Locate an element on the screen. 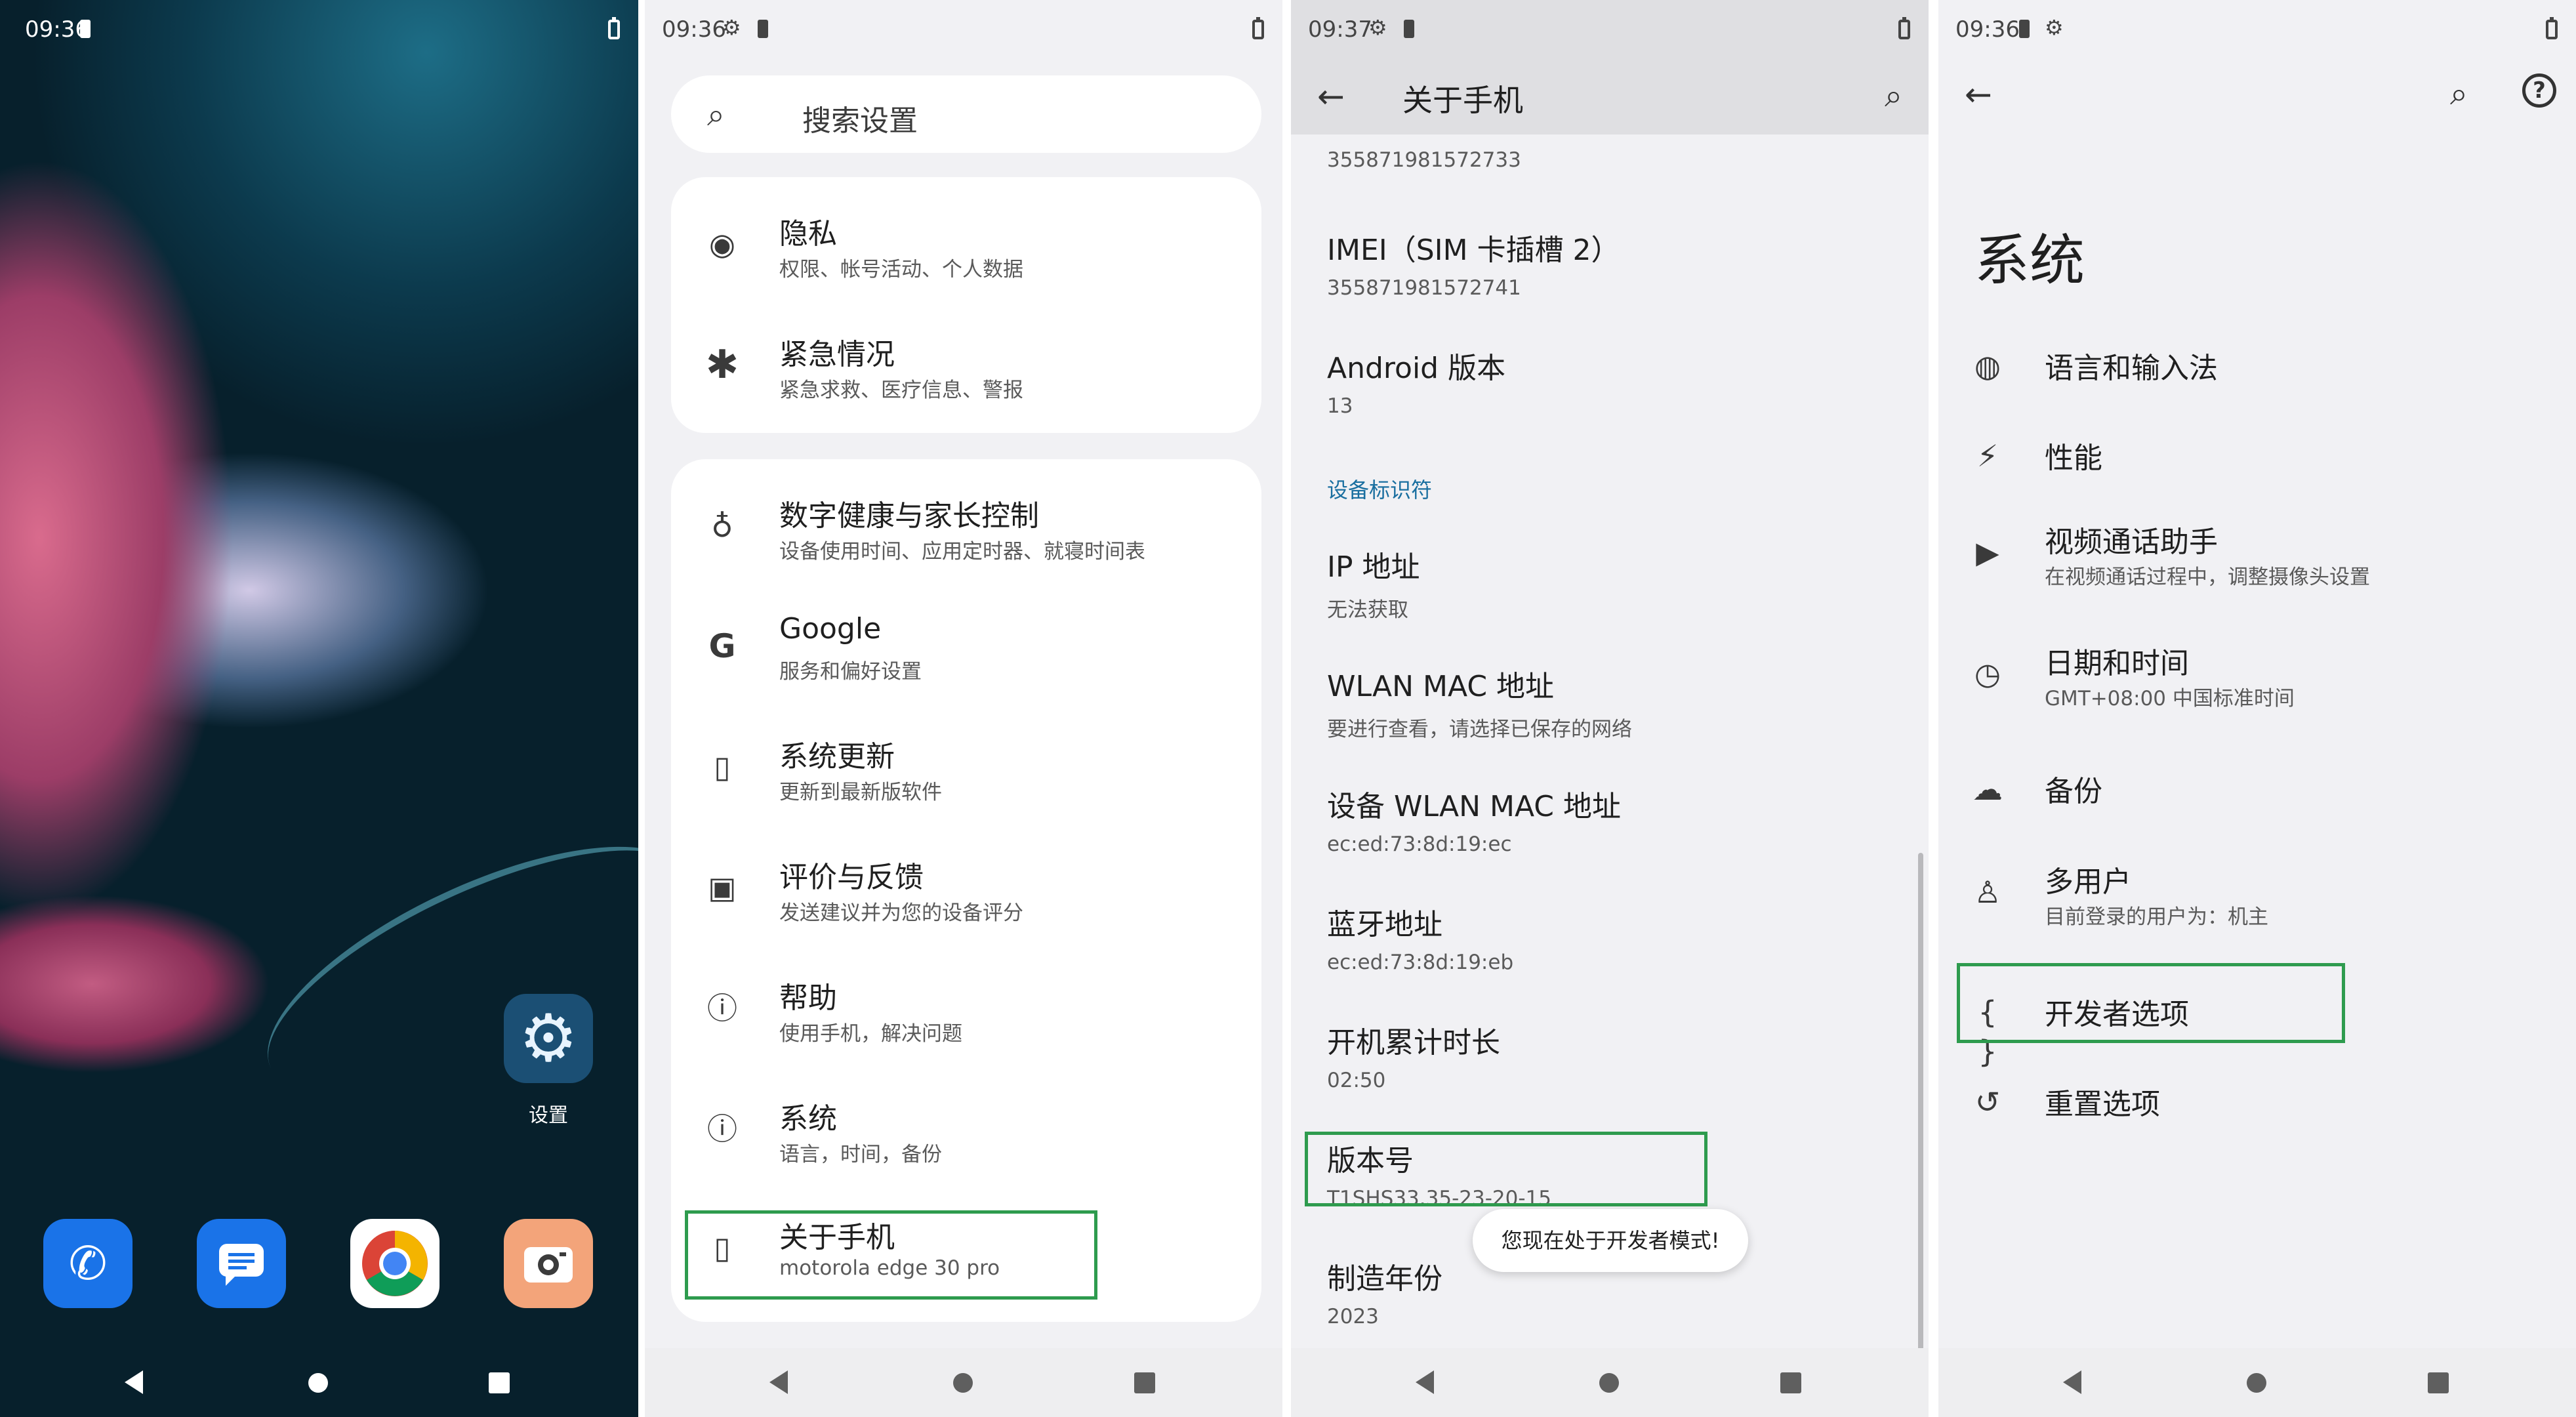  status-bar: 09:36 is located at coordinates (319, 30).